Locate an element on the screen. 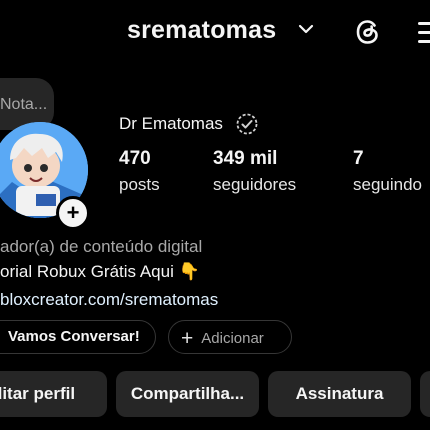 The image size is (430, 430). stat-following: 7 seguindo is located at coordinates (387, 171).